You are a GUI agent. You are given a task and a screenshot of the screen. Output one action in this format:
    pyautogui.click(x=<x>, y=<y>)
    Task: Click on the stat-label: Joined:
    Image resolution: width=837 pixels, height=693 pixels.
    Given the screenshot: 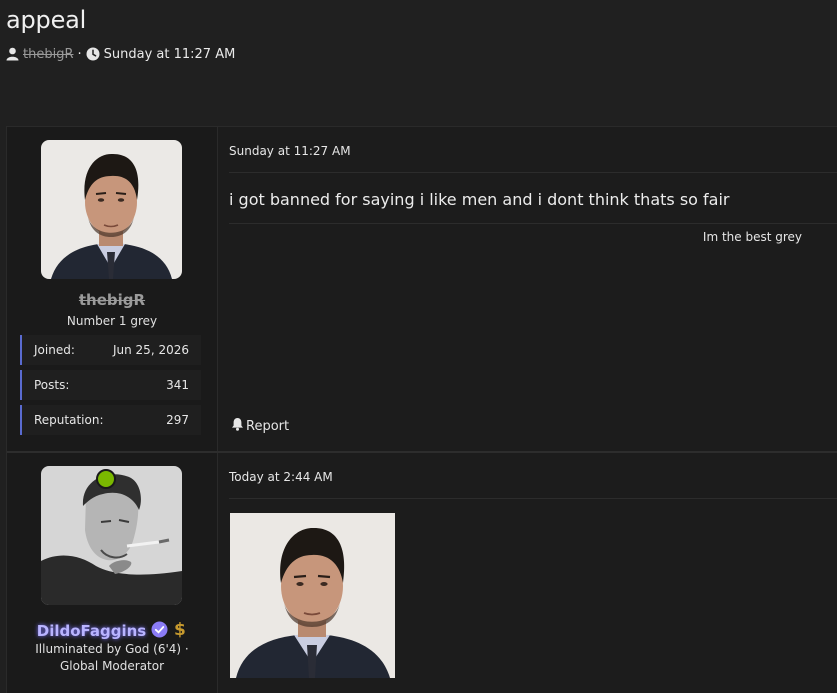 What is the action you would take?
    pyautogui.click(x=54, y=350)
    